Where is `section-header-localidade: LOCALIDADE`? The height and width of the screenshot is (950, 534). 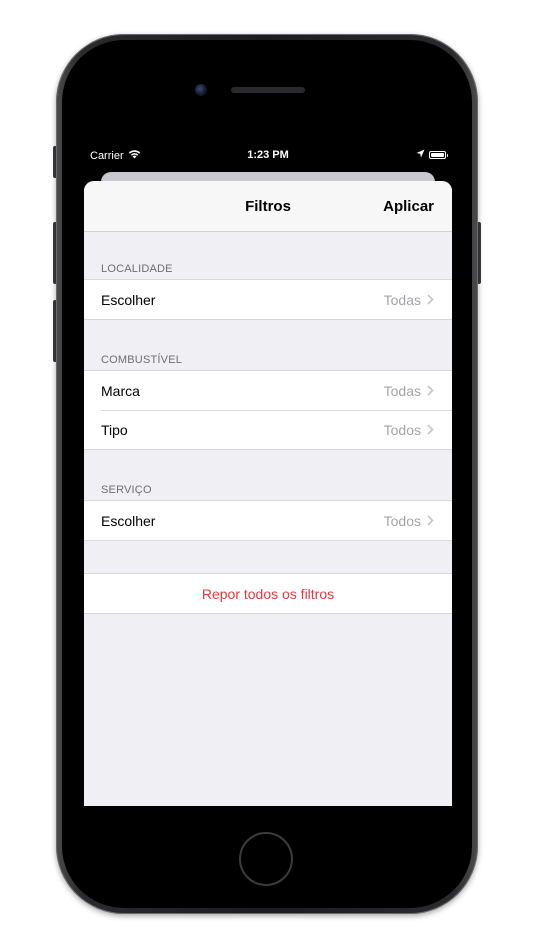 section-header-localidade: LOCALIDADE is located at coordinates (137, 269).